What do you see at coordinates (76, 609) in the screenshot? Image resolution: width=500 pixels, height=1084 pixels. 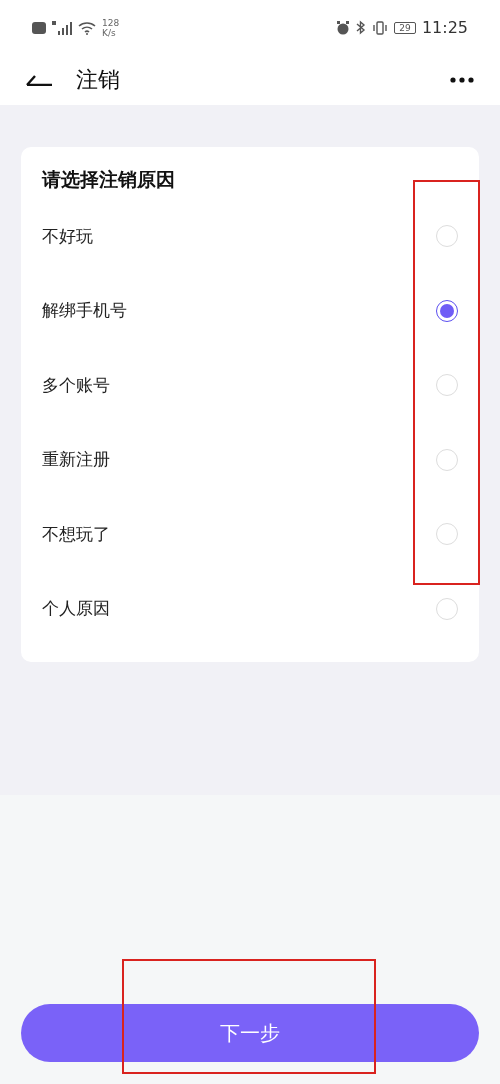 I see `reason-label: 个人原因` at bounding box center [76, 609].